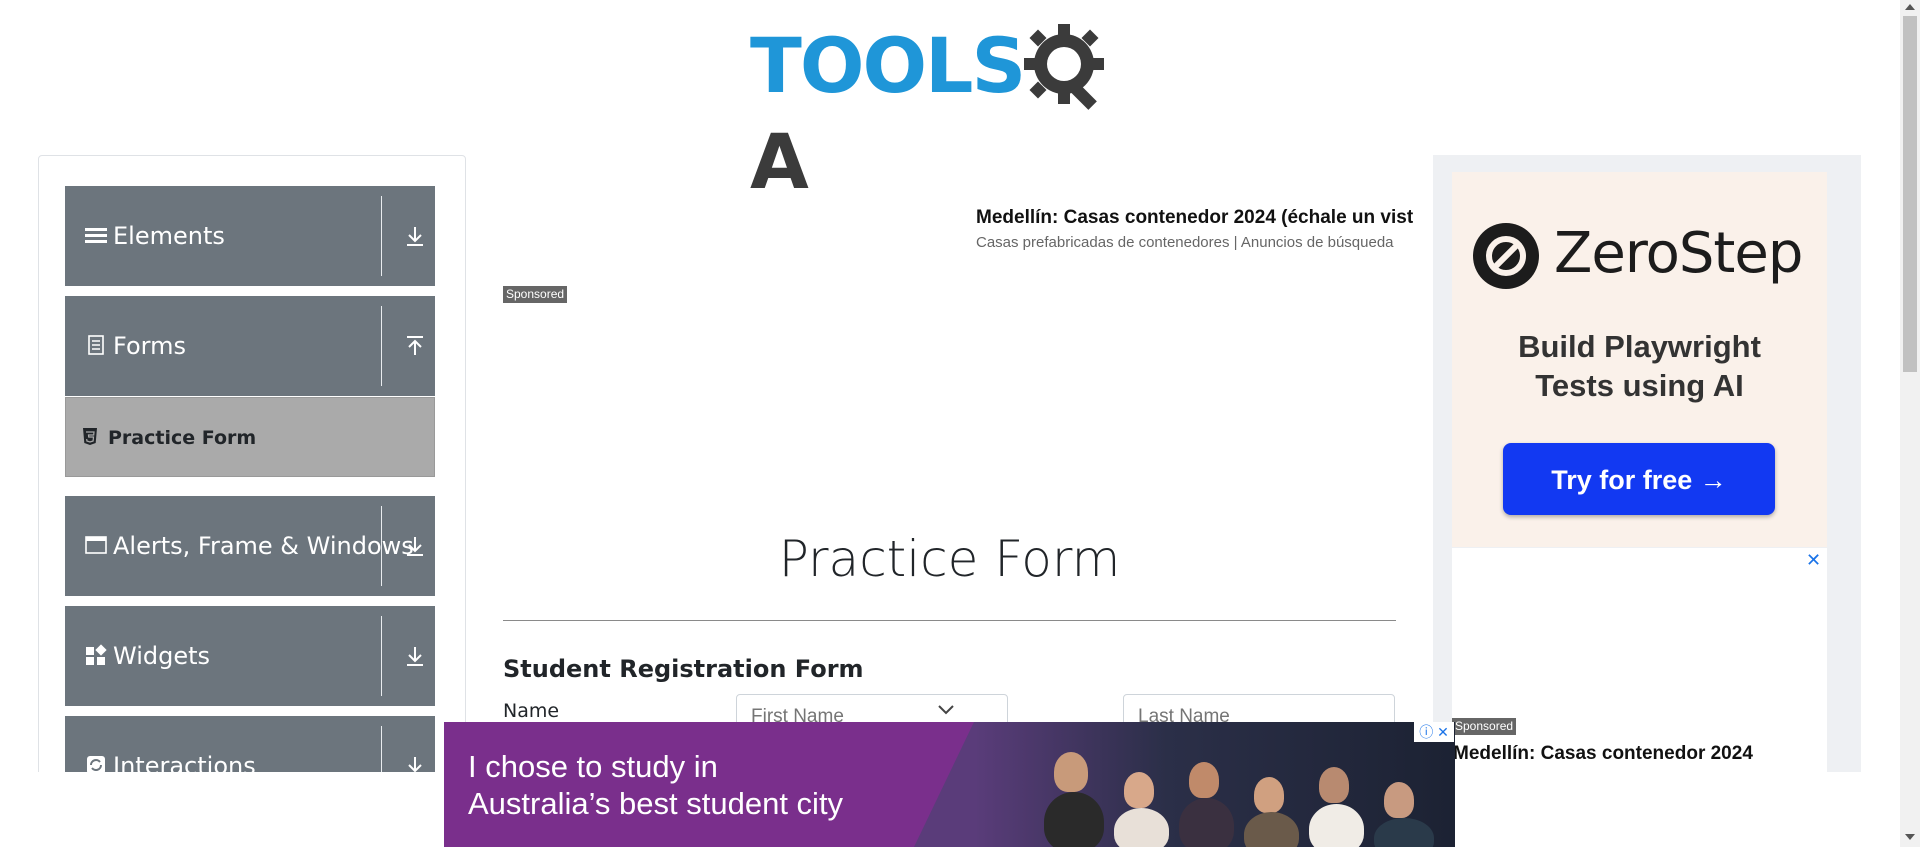  I want to click on refresh-icon, so click(96, 764).